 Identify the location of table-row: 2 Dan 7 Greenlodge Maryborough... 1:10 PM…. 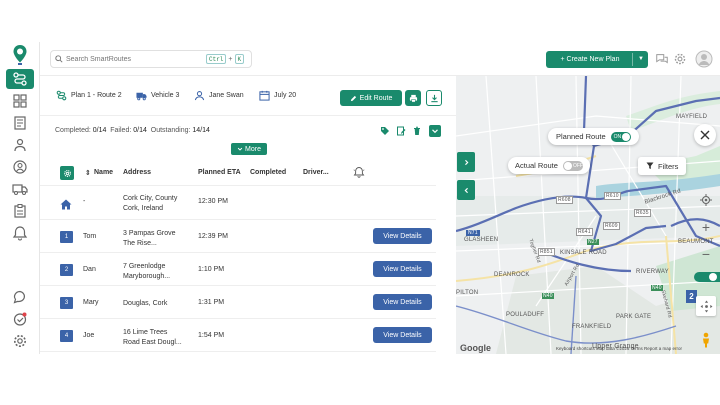
(238, 270).